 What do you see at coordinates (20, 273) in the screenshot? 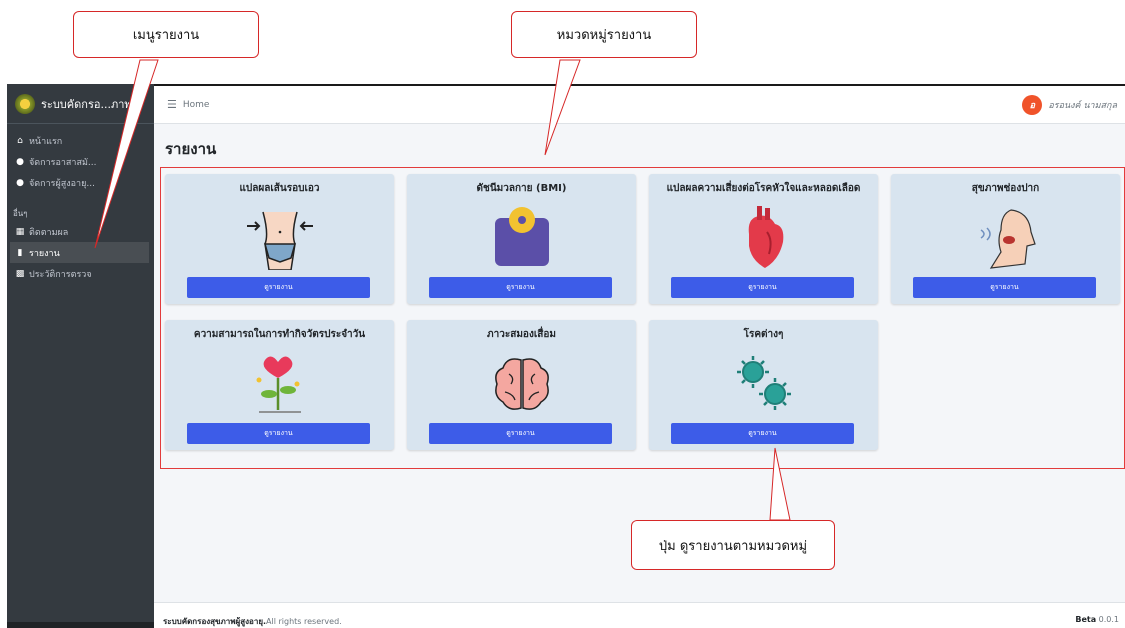
I see `copy-icon: ▩` at bounding box center [20, 273].